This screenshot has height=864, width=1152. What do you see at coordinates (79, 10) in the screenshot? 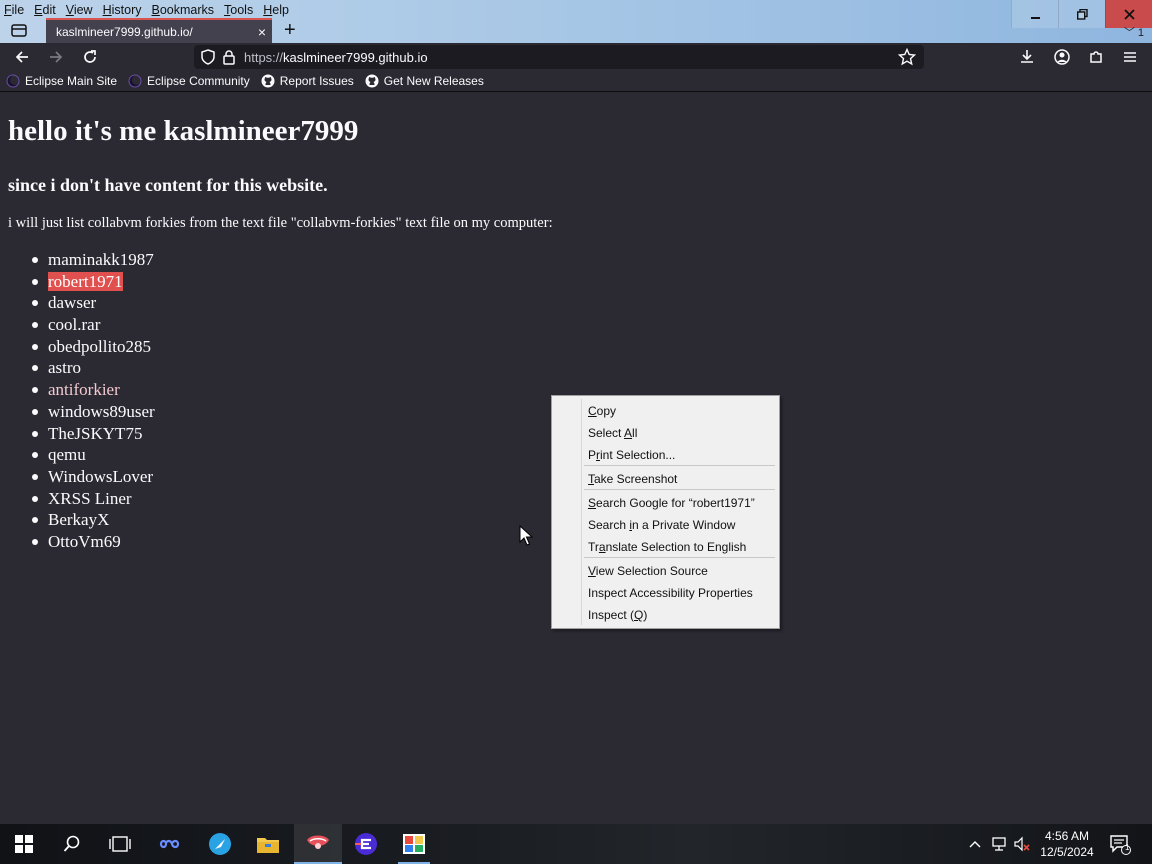
I see `menu-view: View` at bounding box center [79, 10].